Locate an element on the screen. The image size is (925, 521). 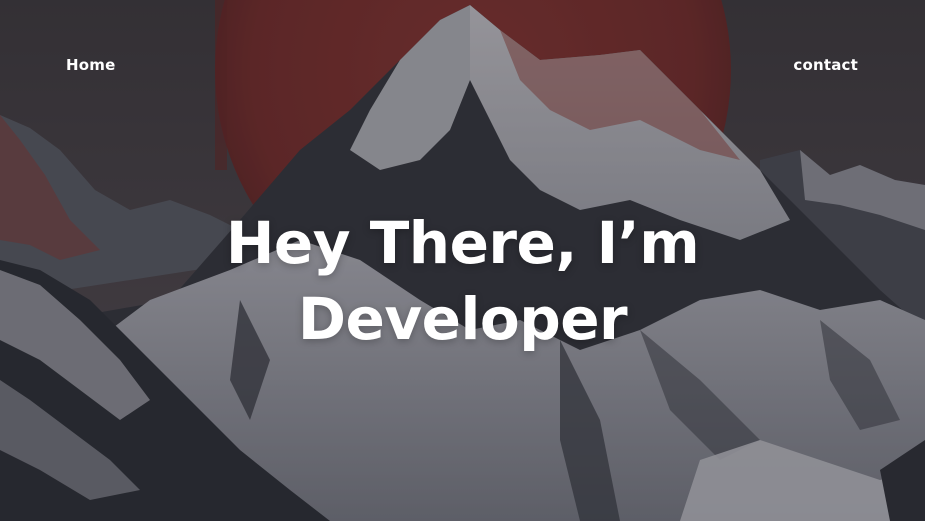
hero-headline-line2: Developer is located at coordinates (462, 319).